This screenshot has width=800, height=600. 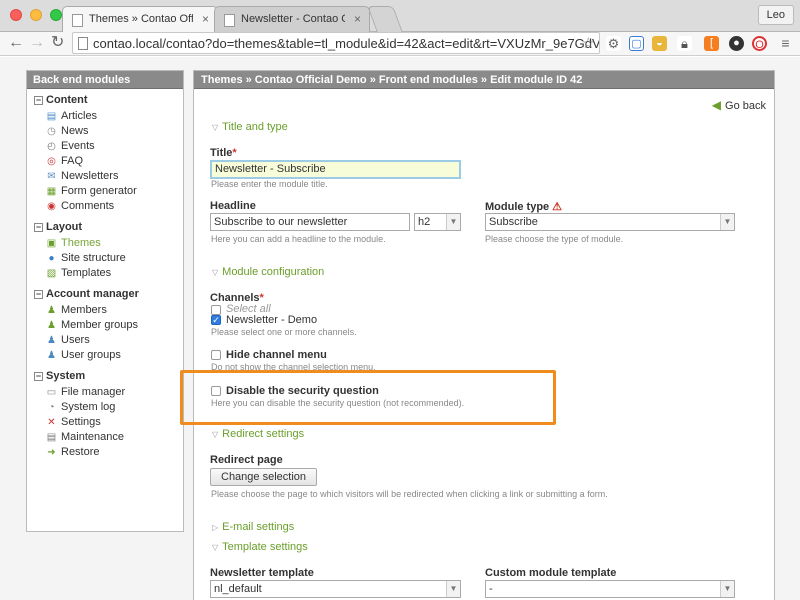 I want to click on sidebar-item-site-structure: ● Site structure, so click(x=108, y=258).